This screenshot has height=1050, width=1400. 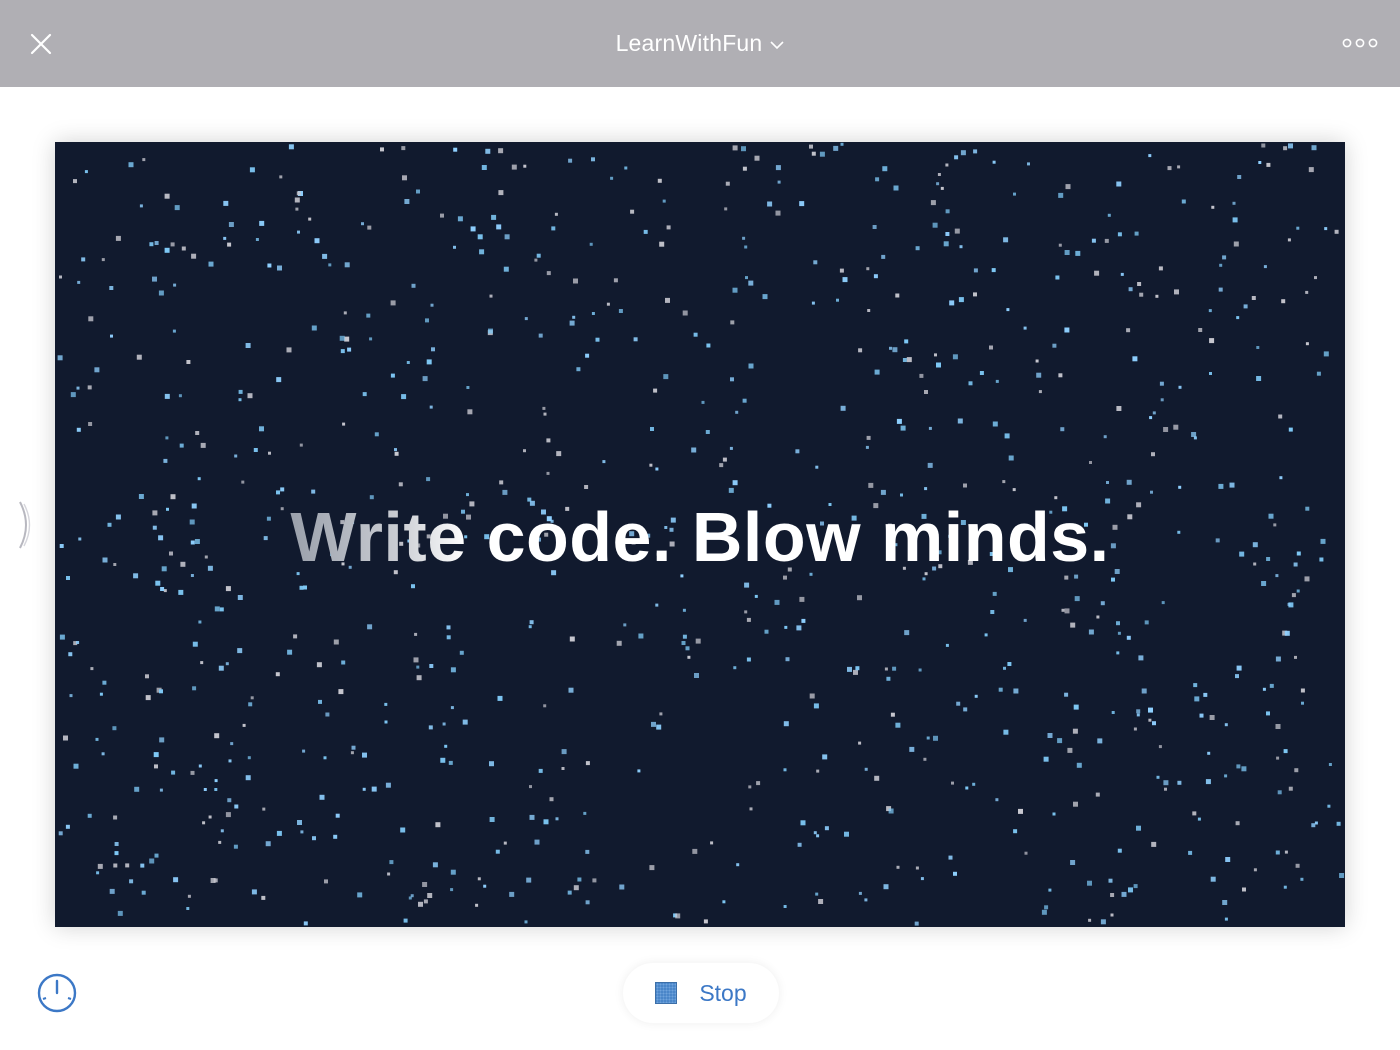 What do you see at coordinates (26, 525) in the screenshot?
I see `chevron-right-icon` at bounding box center [26, 525].